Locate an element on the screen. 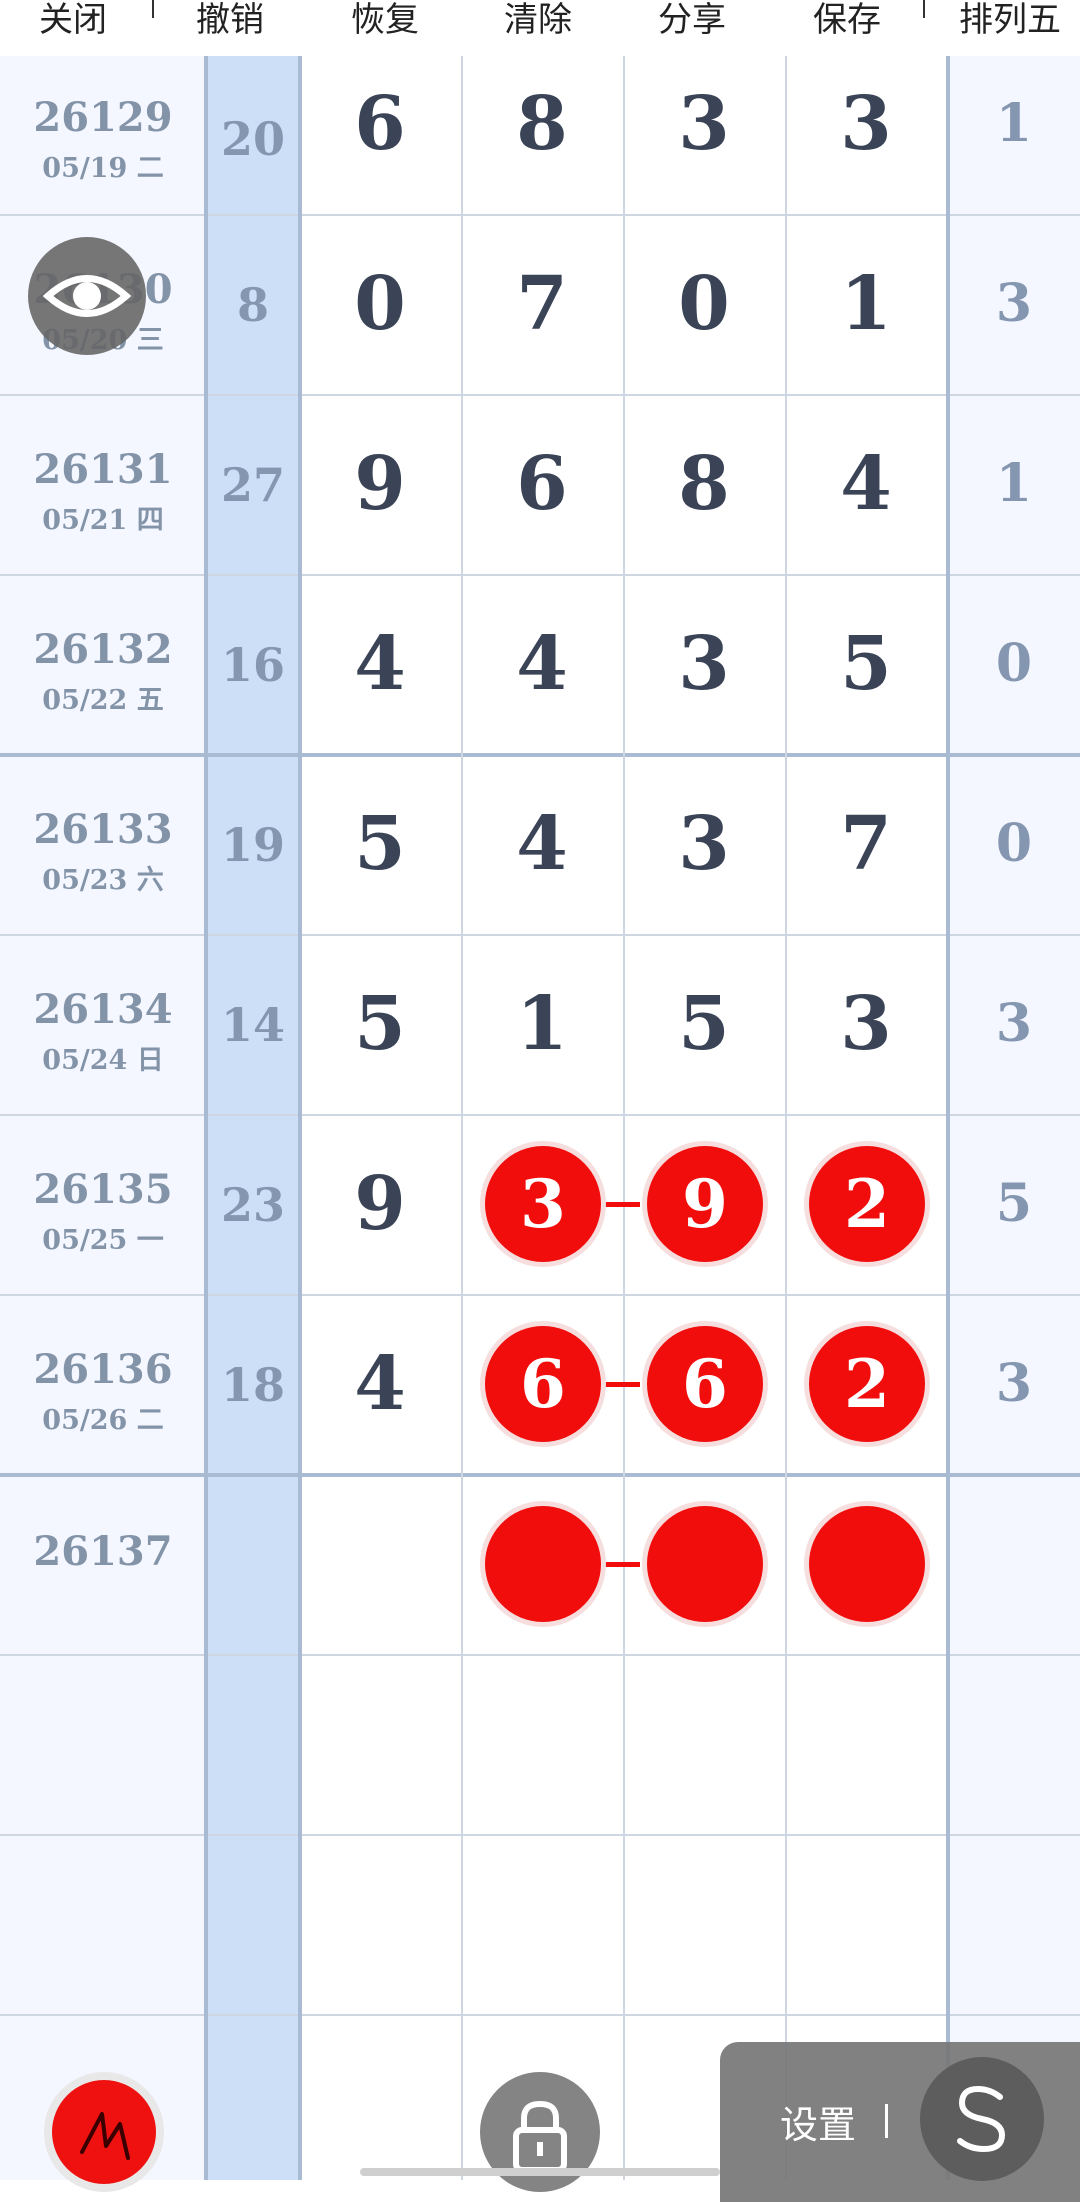 The width and height of the screenshot is (1080, 2202). issue-number: 26133 is located at coordinates (103, 829).